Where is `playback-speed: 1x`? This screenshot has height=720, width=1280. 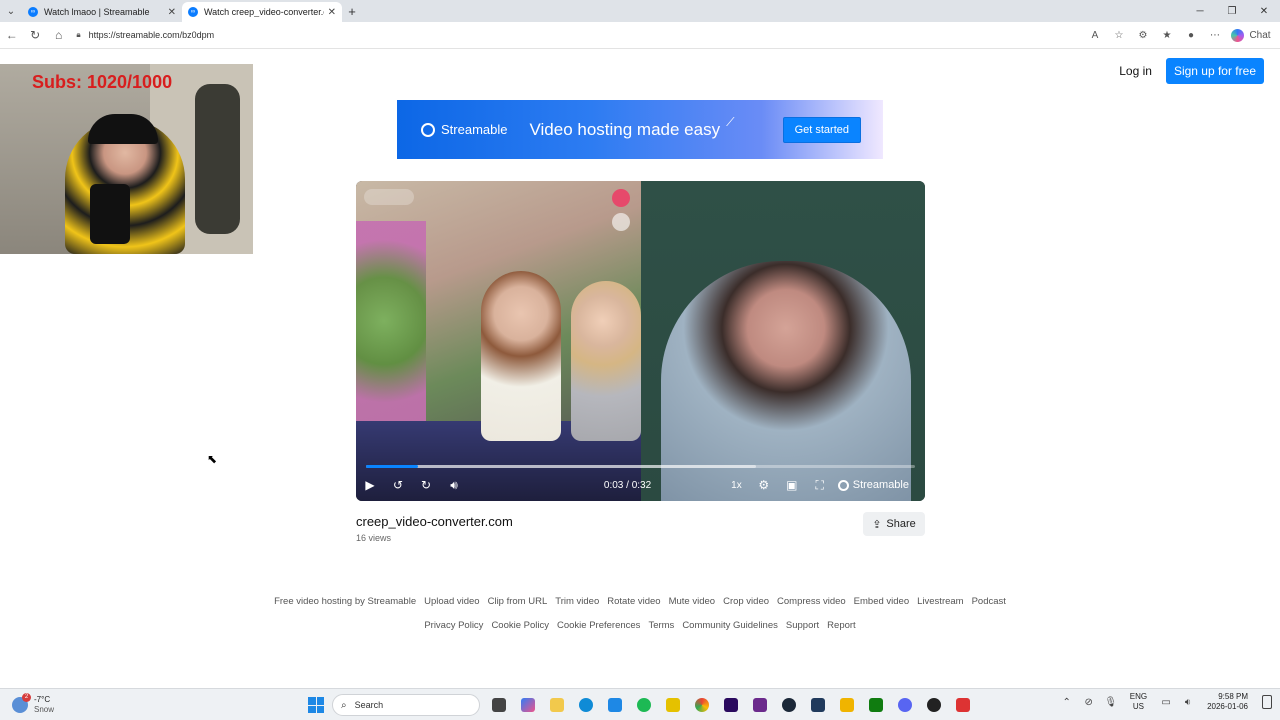
playback-speed: 1x is located at coordinates (736, 485).